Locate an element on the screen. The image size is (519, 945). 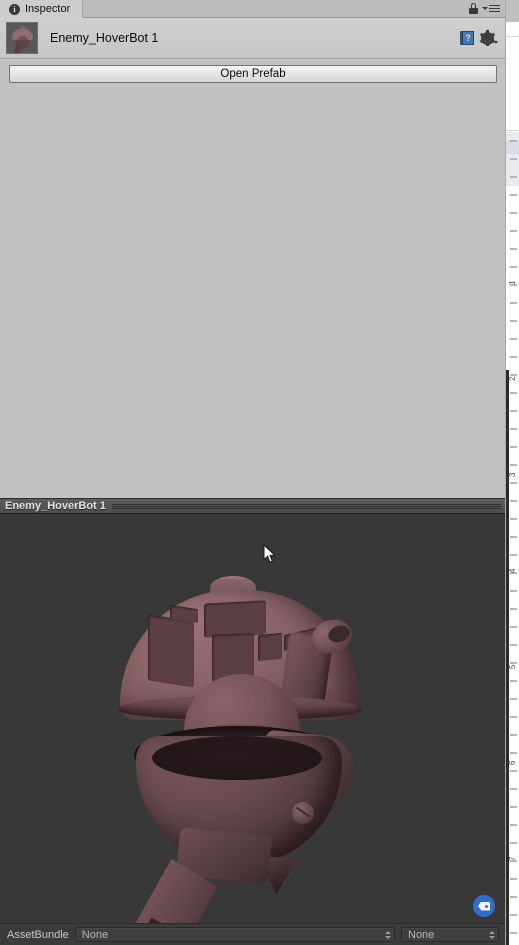
ruler-mark: 6 is located at coordinates (512, 762).